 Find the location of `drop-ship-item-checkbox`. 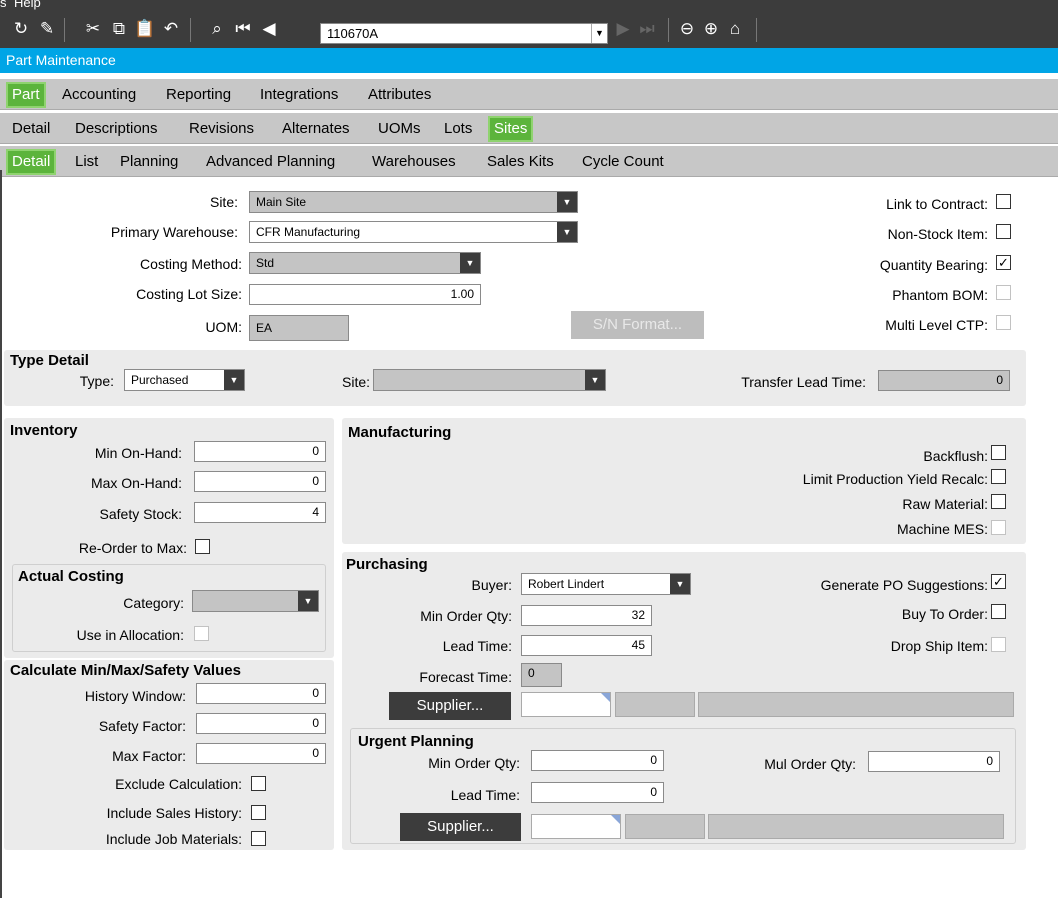

drop-ship-item-checkbox is located at coordinates (998, 644).